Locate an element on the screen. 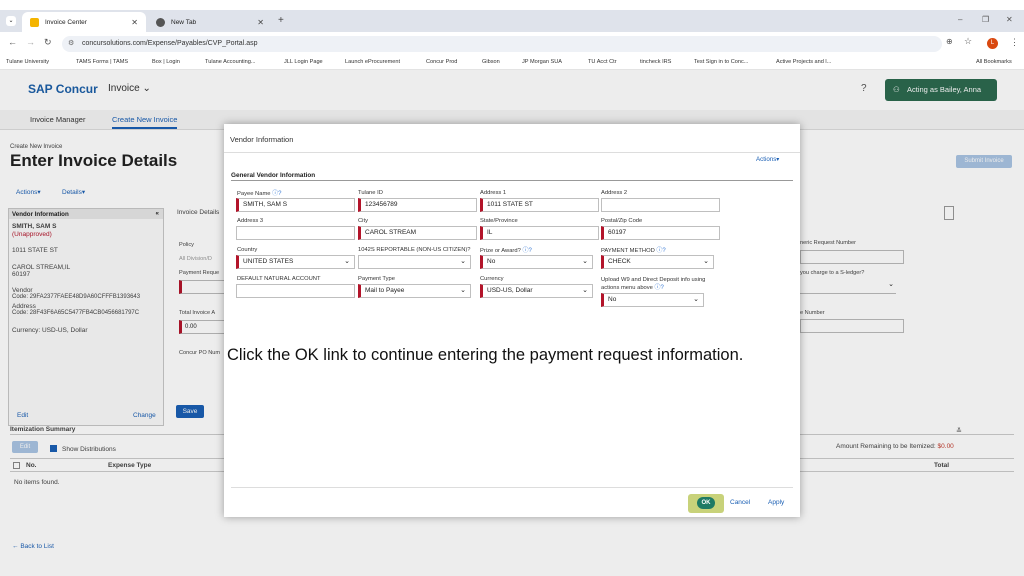 The image size is (1024, 576). menu-dots-icon: ⋮ is located at coordinates (1014, 42).